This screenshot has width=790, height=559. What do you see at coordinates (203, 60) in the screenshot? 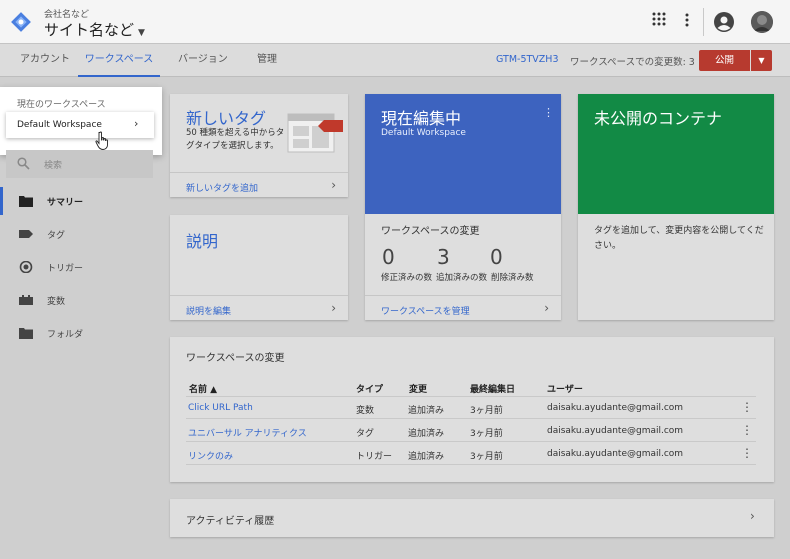
I see `tab-version: バージョン` at bounding box center [203, 60].